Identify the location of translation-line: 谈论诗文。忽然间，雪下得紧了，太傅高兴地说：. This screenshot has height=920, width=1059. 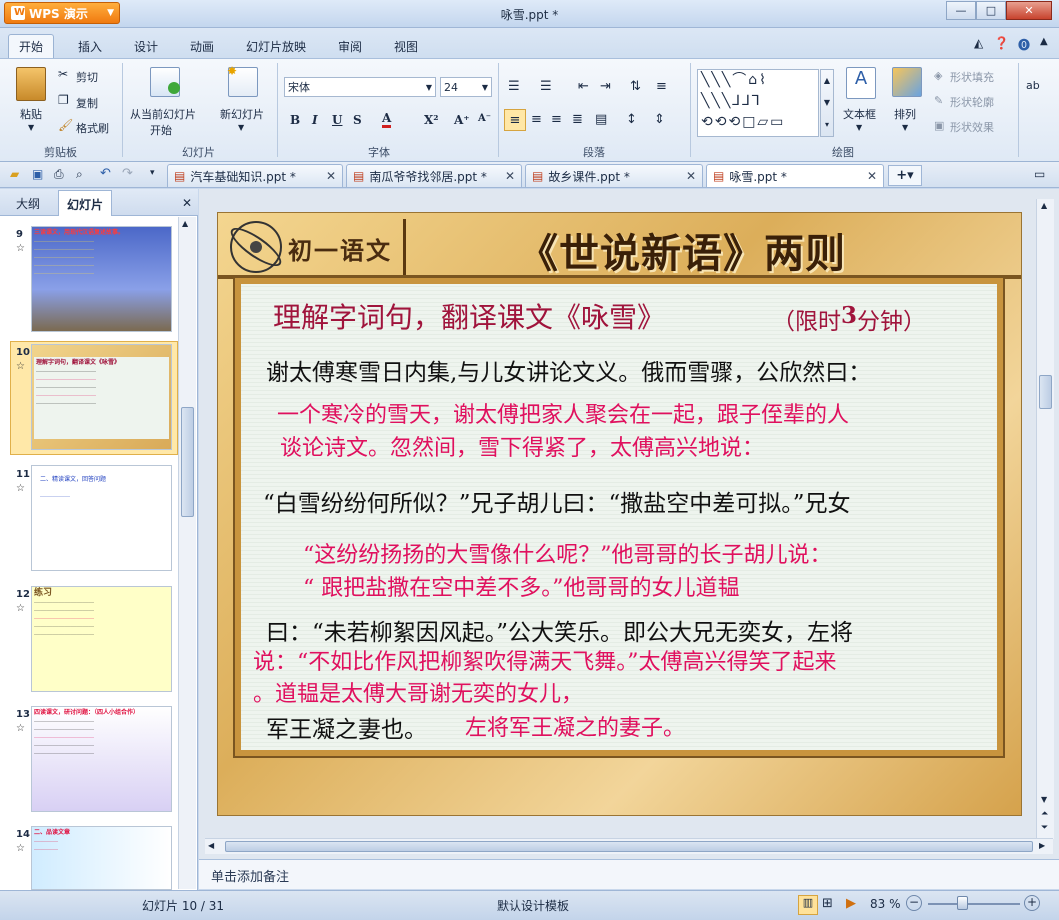
(522, 446).